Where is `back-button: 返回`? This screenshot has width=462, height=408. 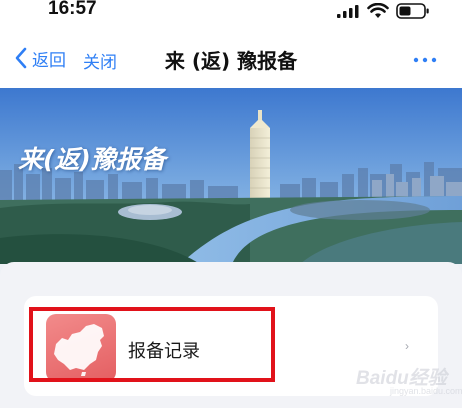 back-button: 返回 is located at coordinates (40, 58).